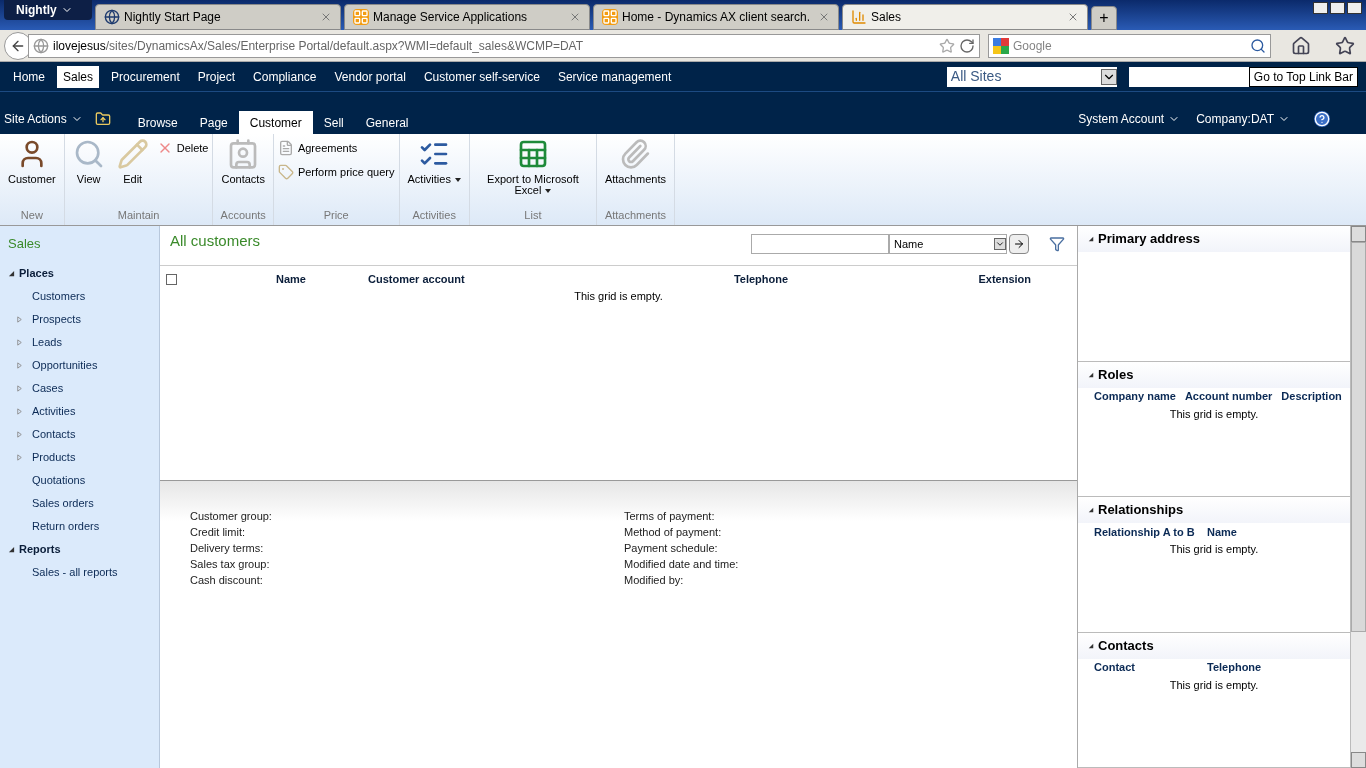 The height and width of the screenshot is (768, 1366). What do you see at coordinates (820, 244) in the screenshot?
I see `filter-input` at bounding box center [820, 244].